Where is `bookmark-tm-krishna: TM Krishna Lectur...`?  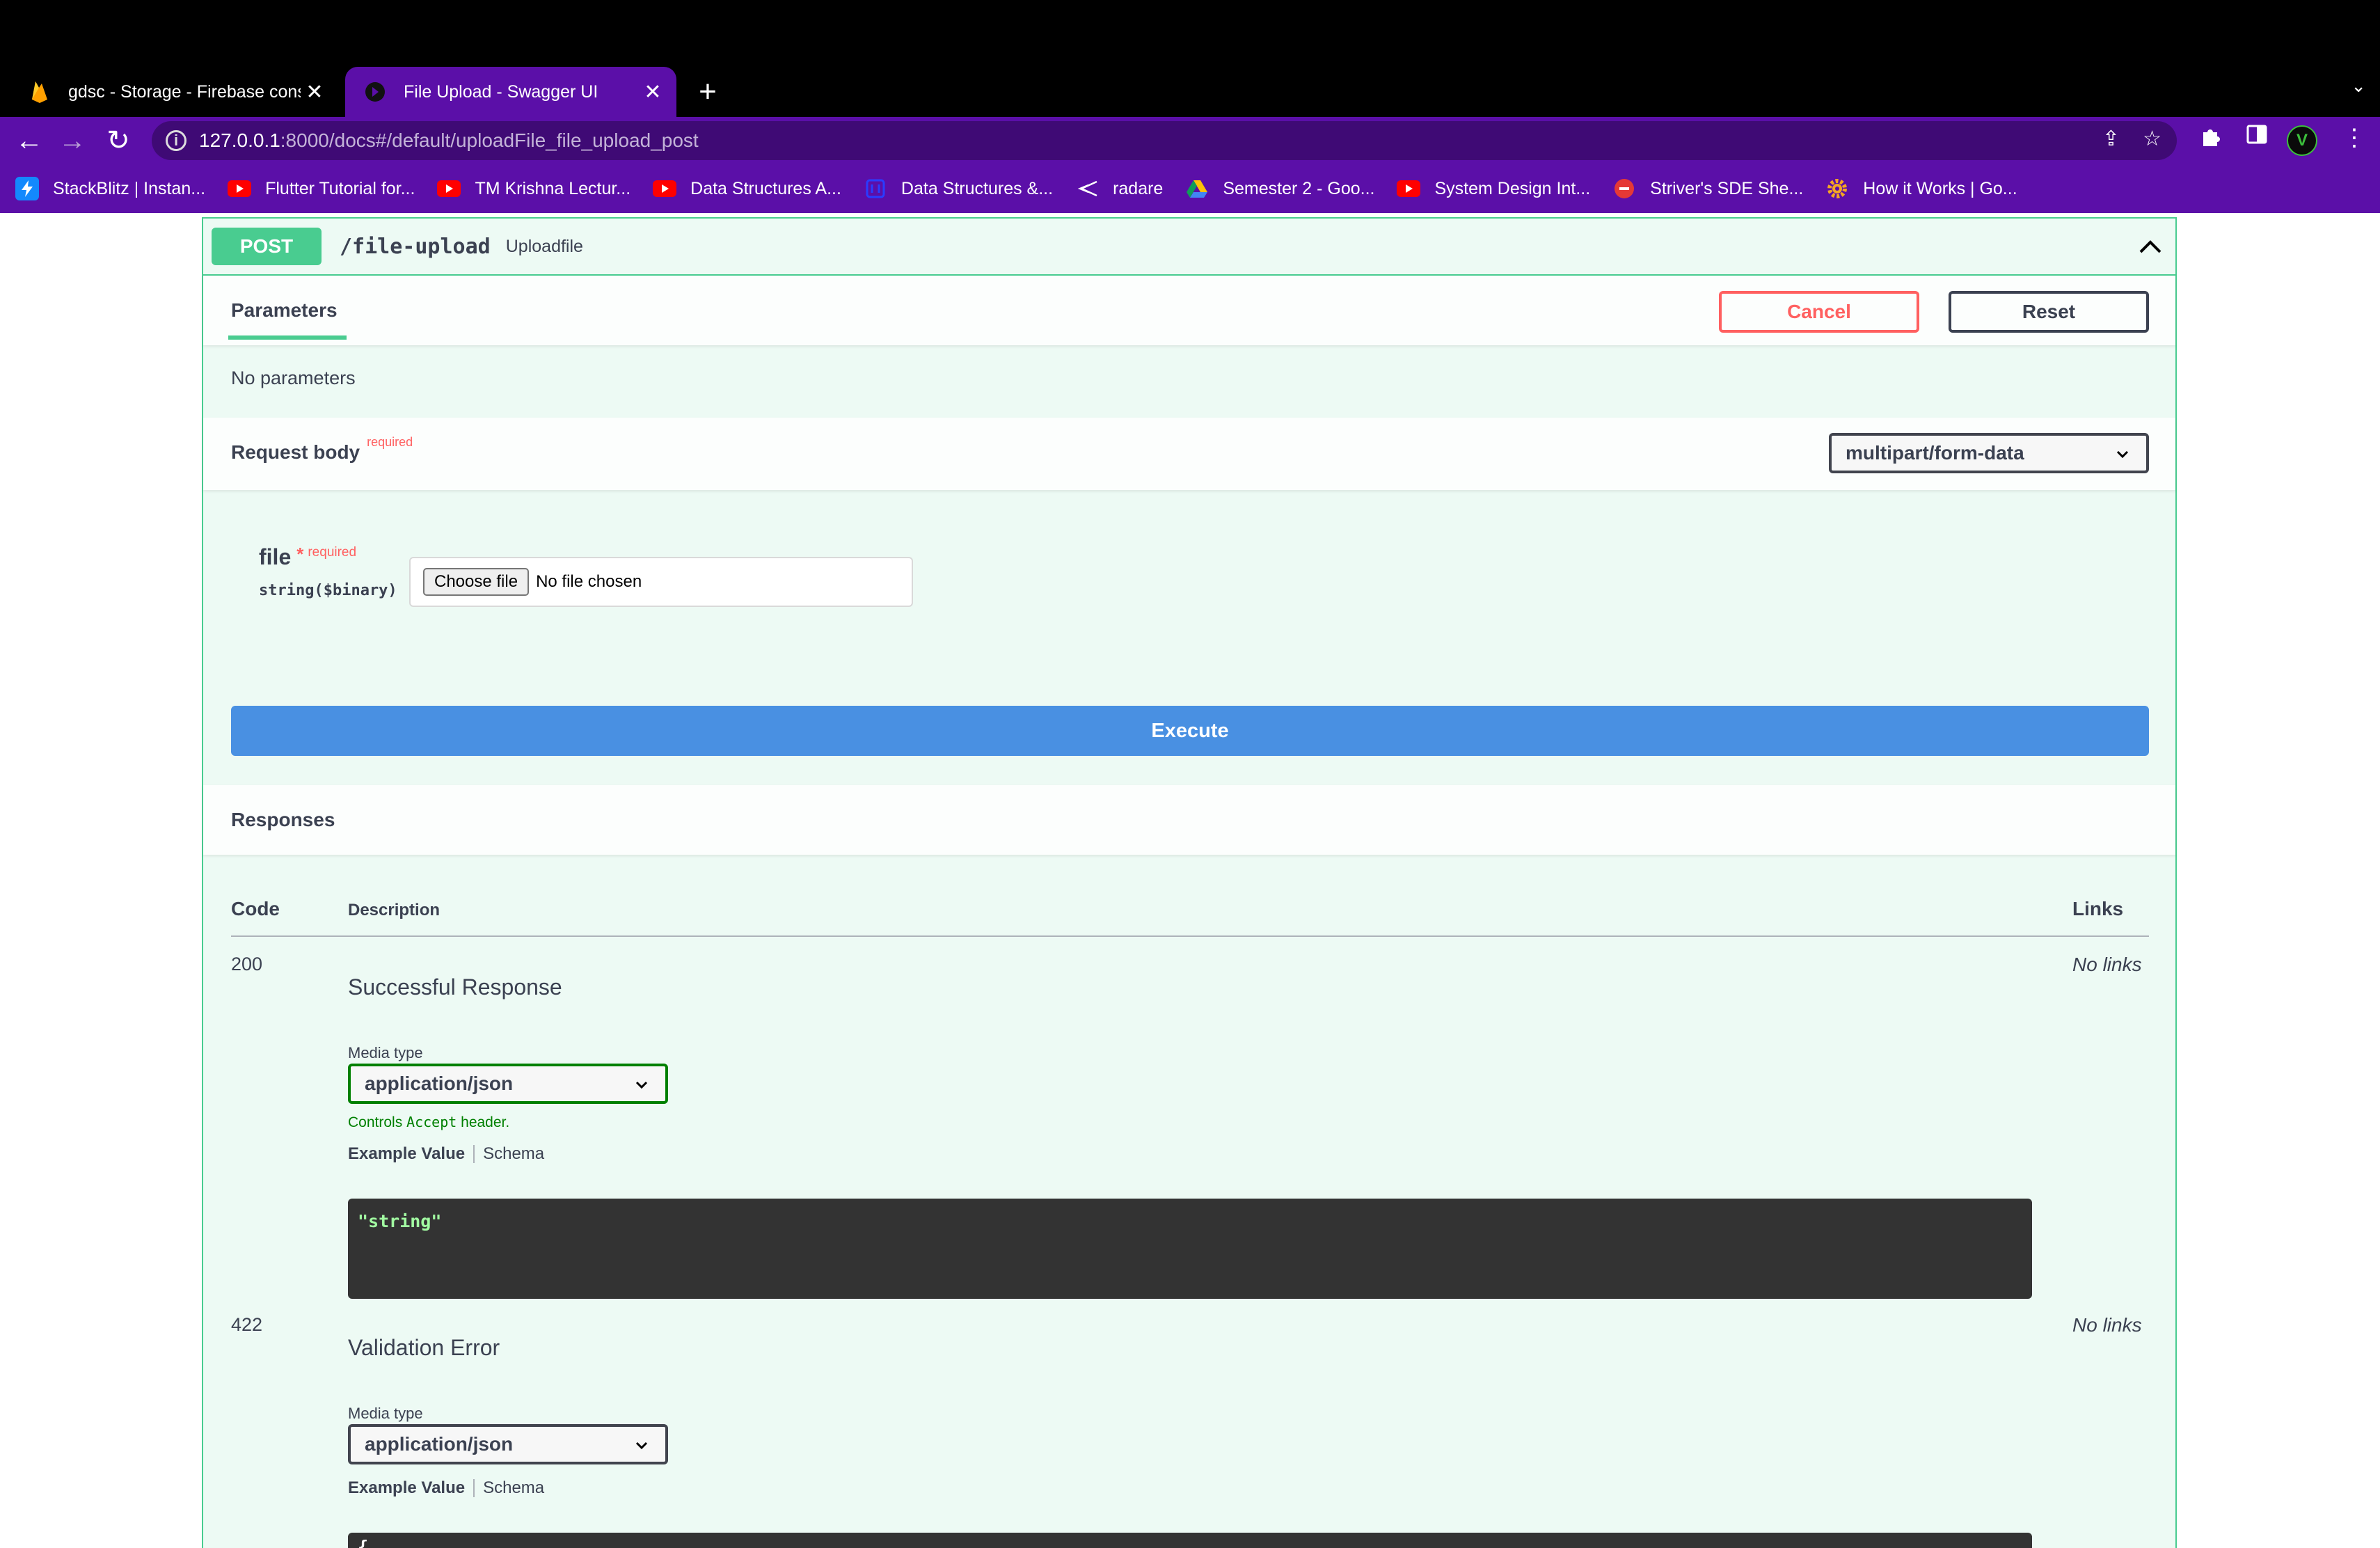
bookmark-tm-krishna: TM Krishna Lectur... is located at coordinates (533, 188).